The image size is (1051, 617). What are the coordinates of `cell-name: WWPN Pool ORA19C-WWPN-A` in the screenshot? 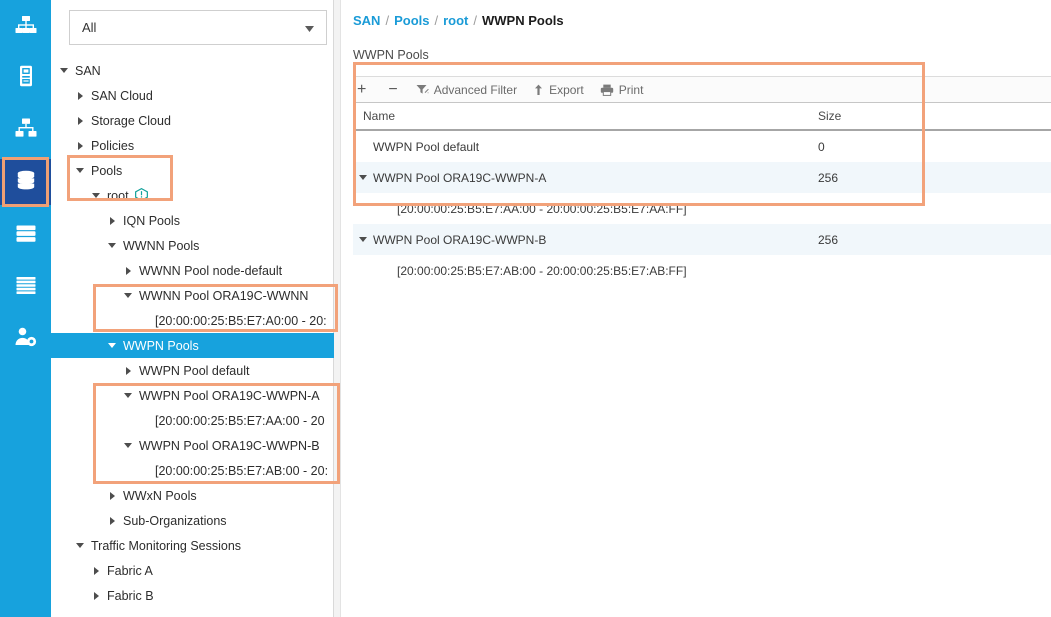 It's located at (585, 178).